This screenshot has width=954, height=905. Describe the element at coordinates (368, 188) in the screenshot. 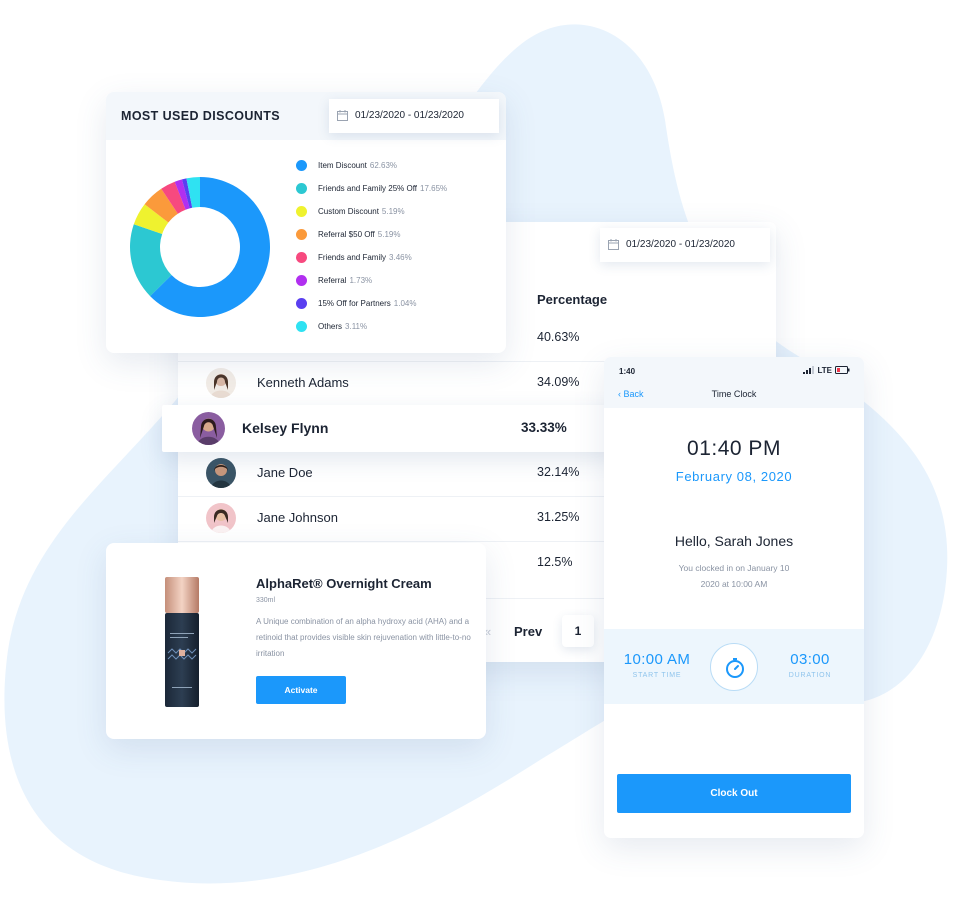

I see `legend-label-text: Friends and Family 25% Off` at that location.